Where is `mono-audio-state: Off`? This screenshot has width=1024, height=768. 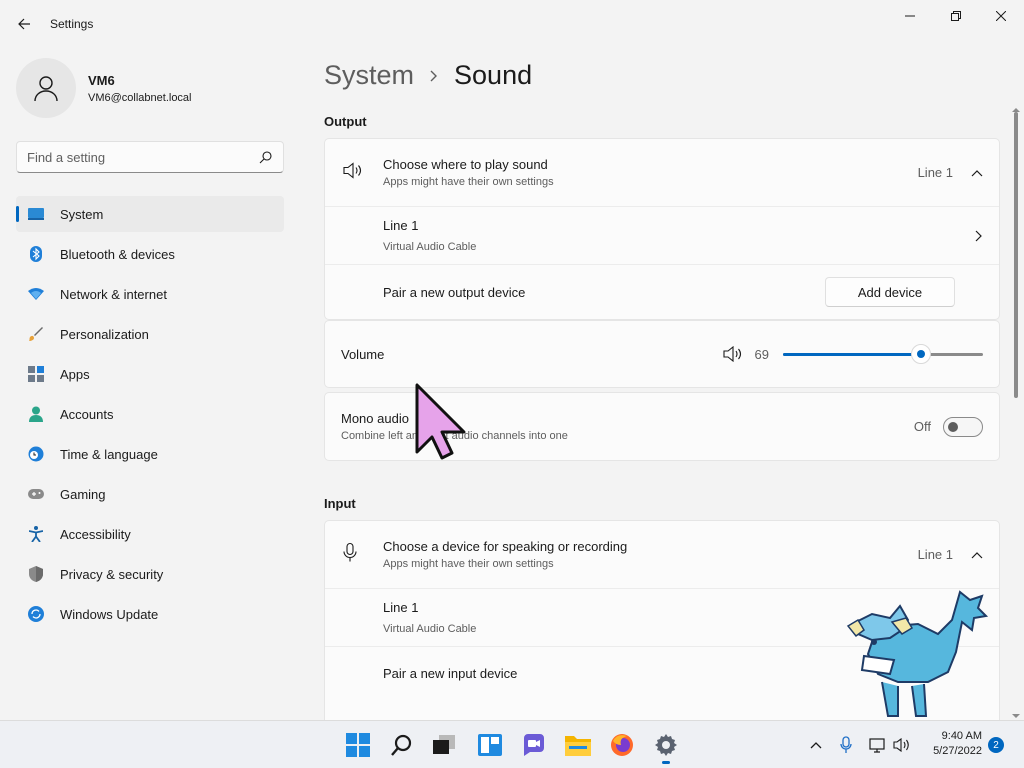
mono-audio-state: Off is located at coordinates (922, 426).